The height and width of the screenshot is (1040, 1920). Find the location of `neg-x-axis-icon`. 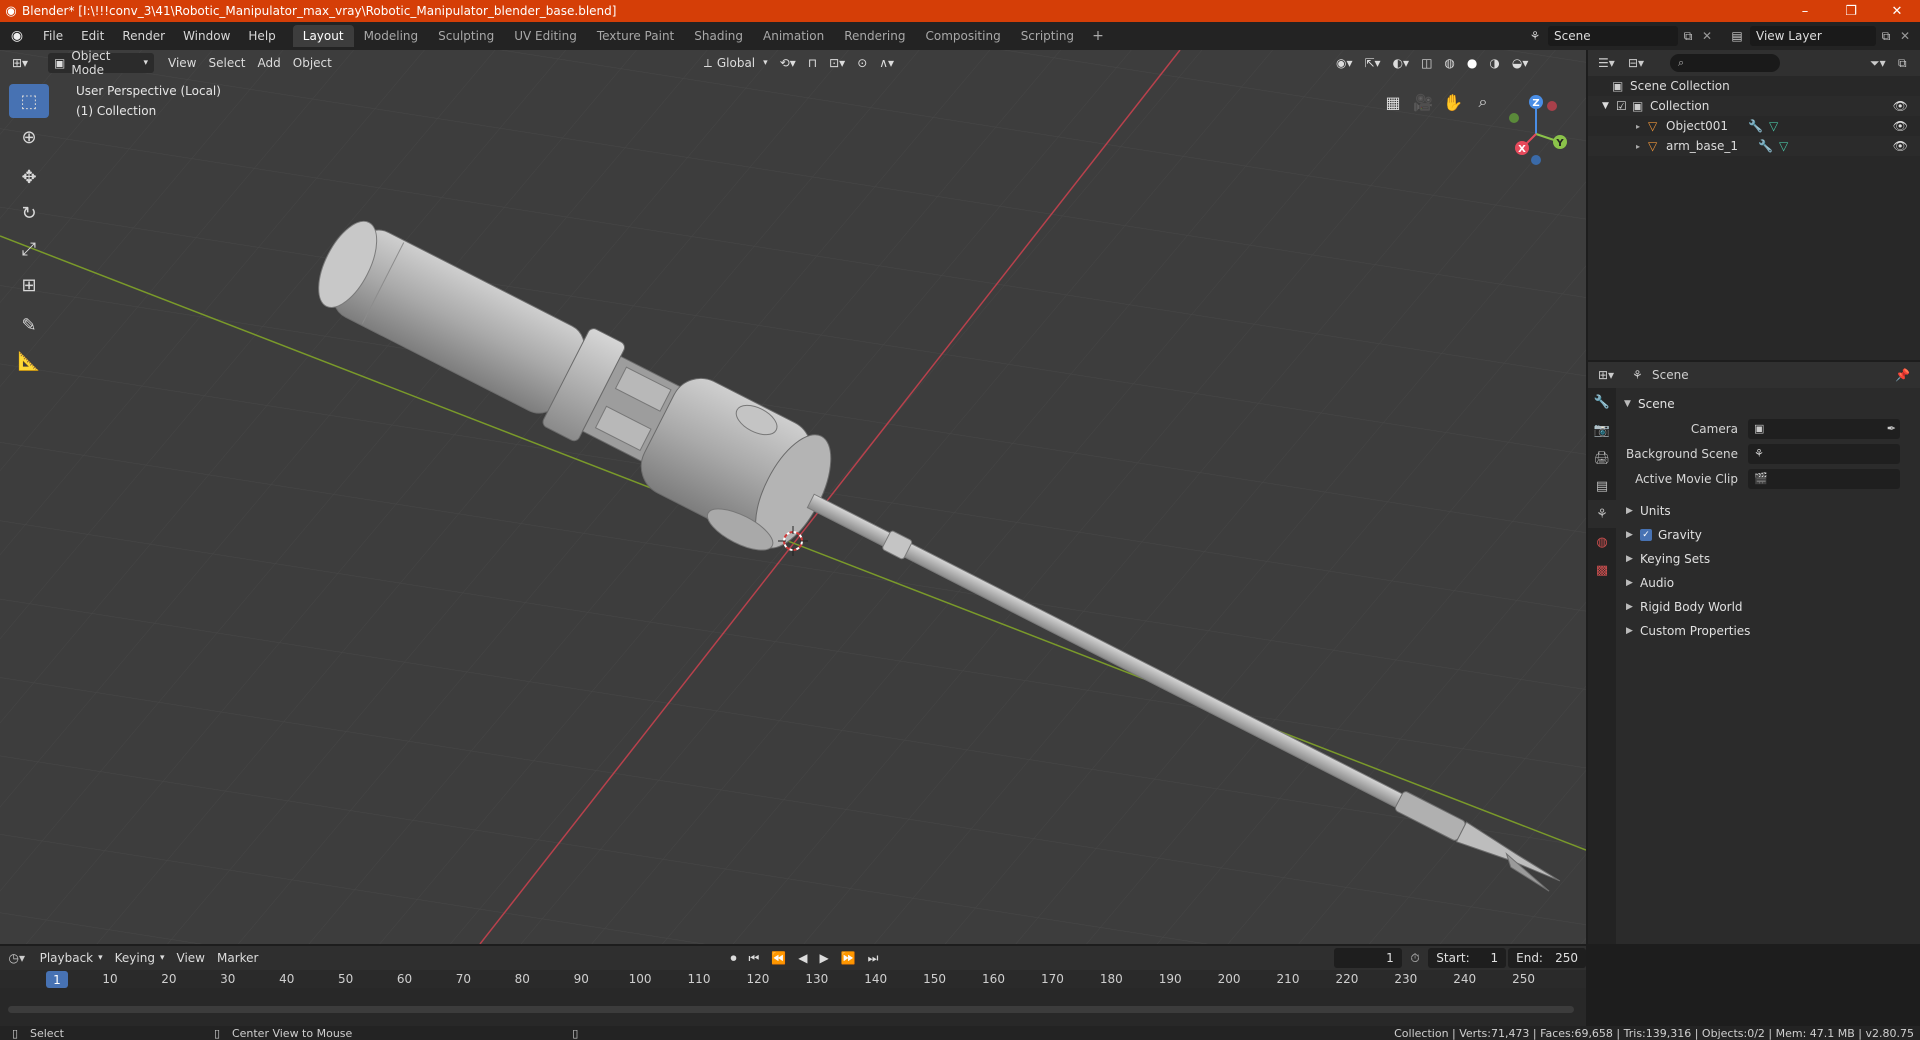

neg-x-axis-icon is located at coordinates (1552, 106).